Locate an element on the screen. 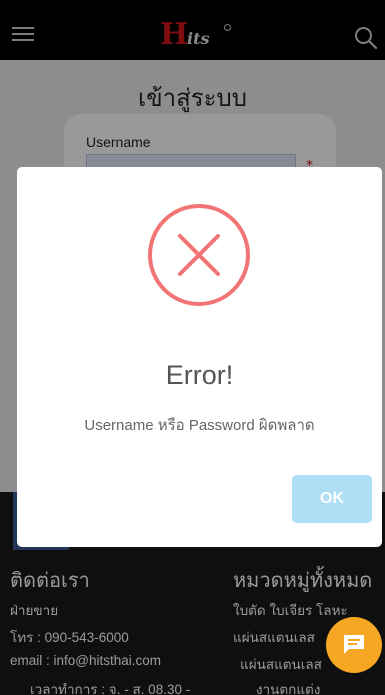 The height and width of the screenshot is (695, 385). chat-button is located at coordinates (354, 645).